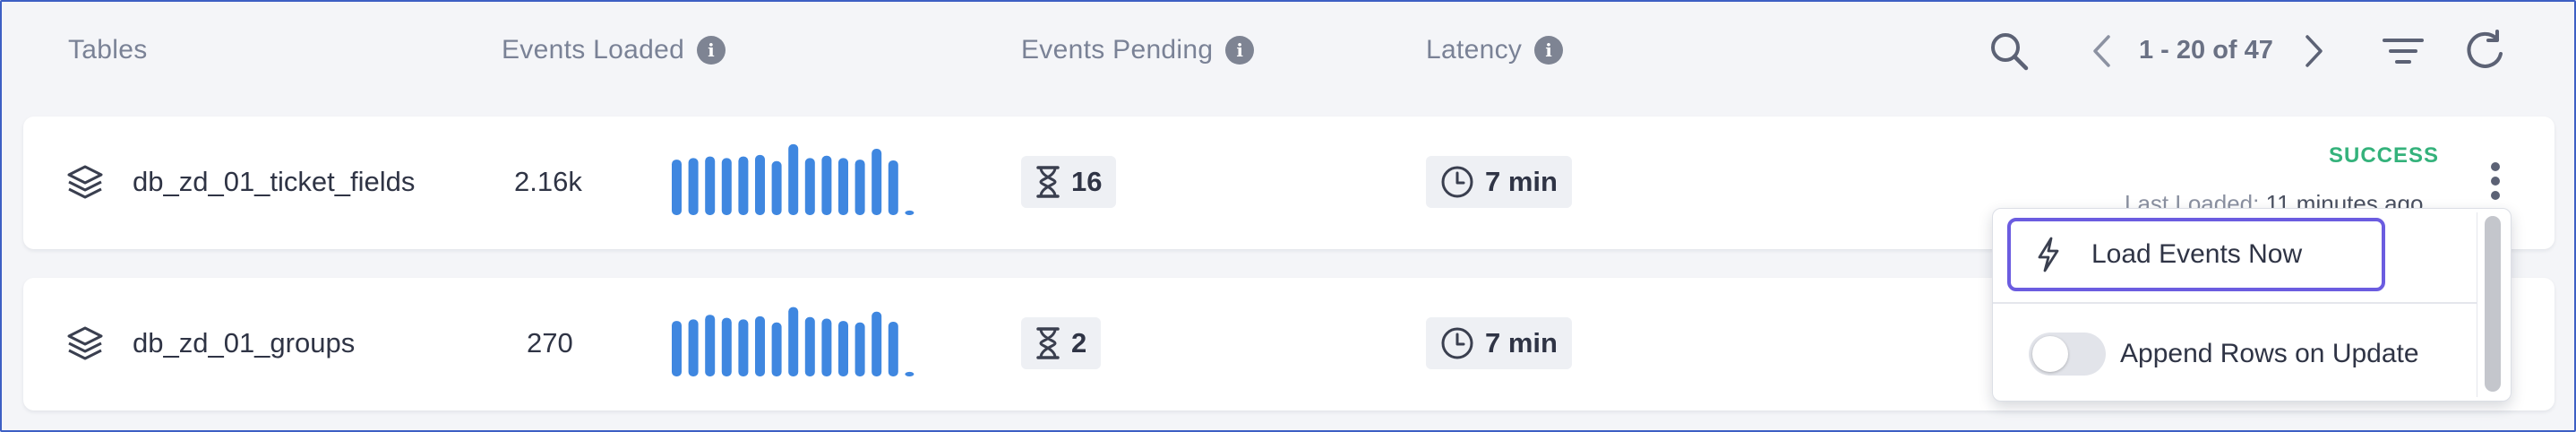 The image size is (2576, 432). I want to click on header-latency: Latency i, so click(1495, 50).